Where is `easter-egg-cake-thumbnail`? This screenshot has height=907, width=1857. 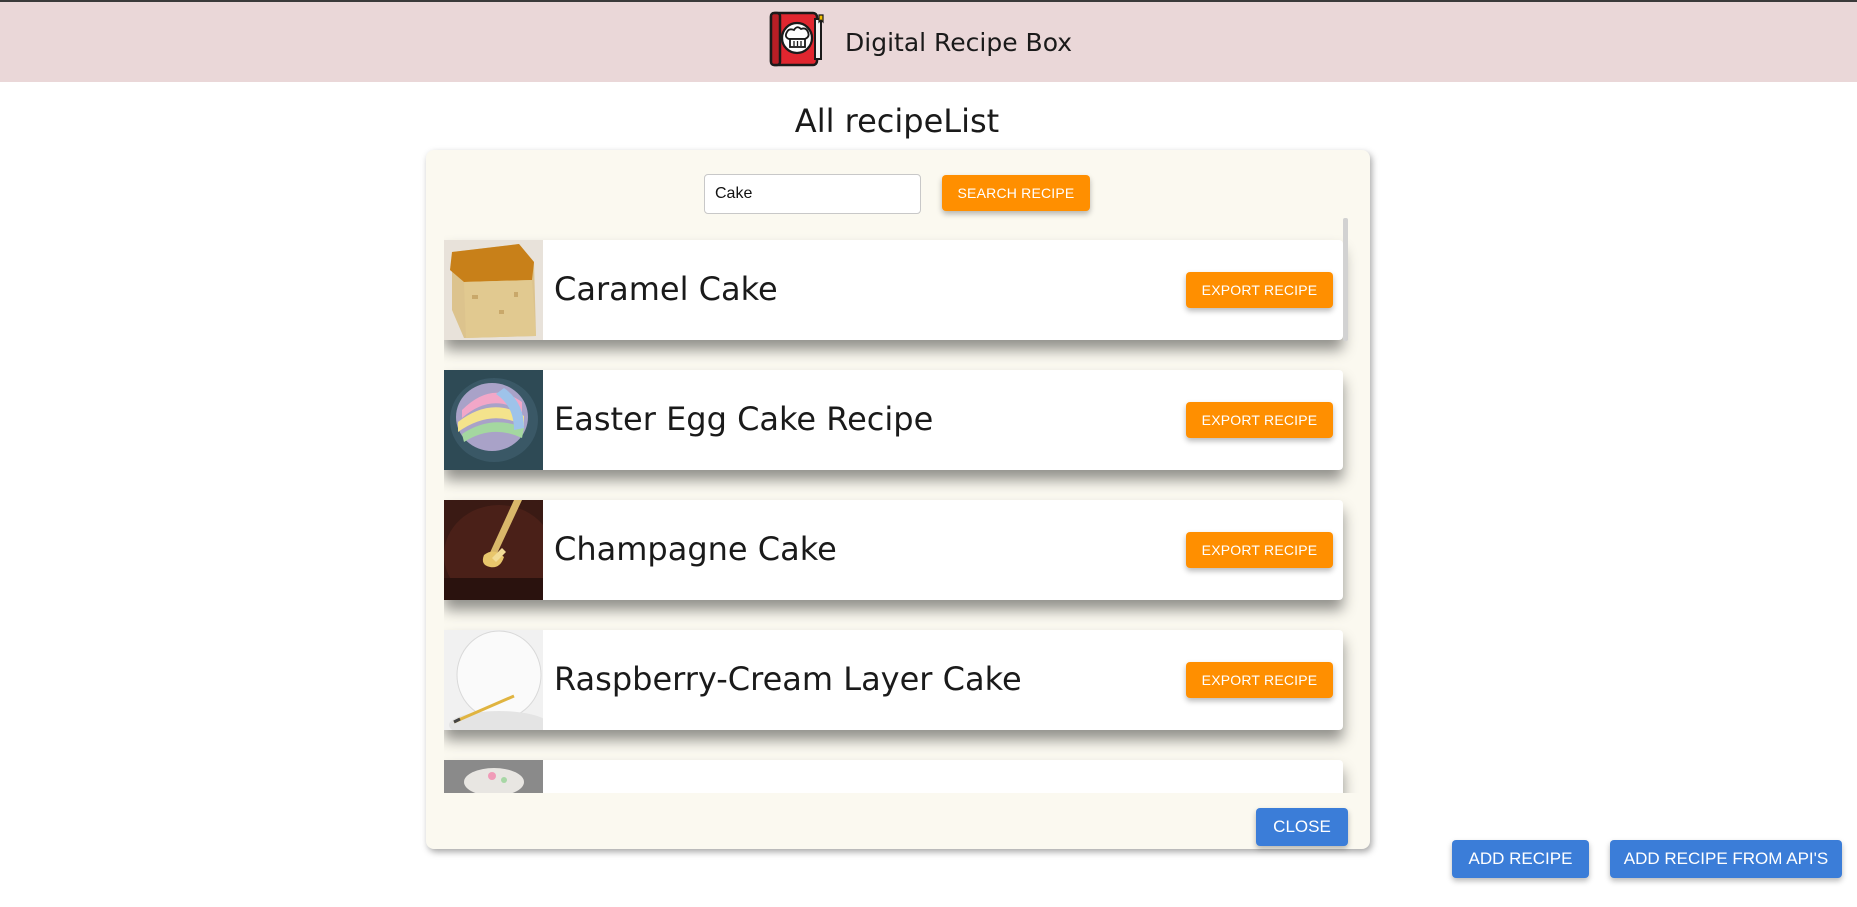
easter-egg-cake-thumbnail is located at coordinates (493, 420).